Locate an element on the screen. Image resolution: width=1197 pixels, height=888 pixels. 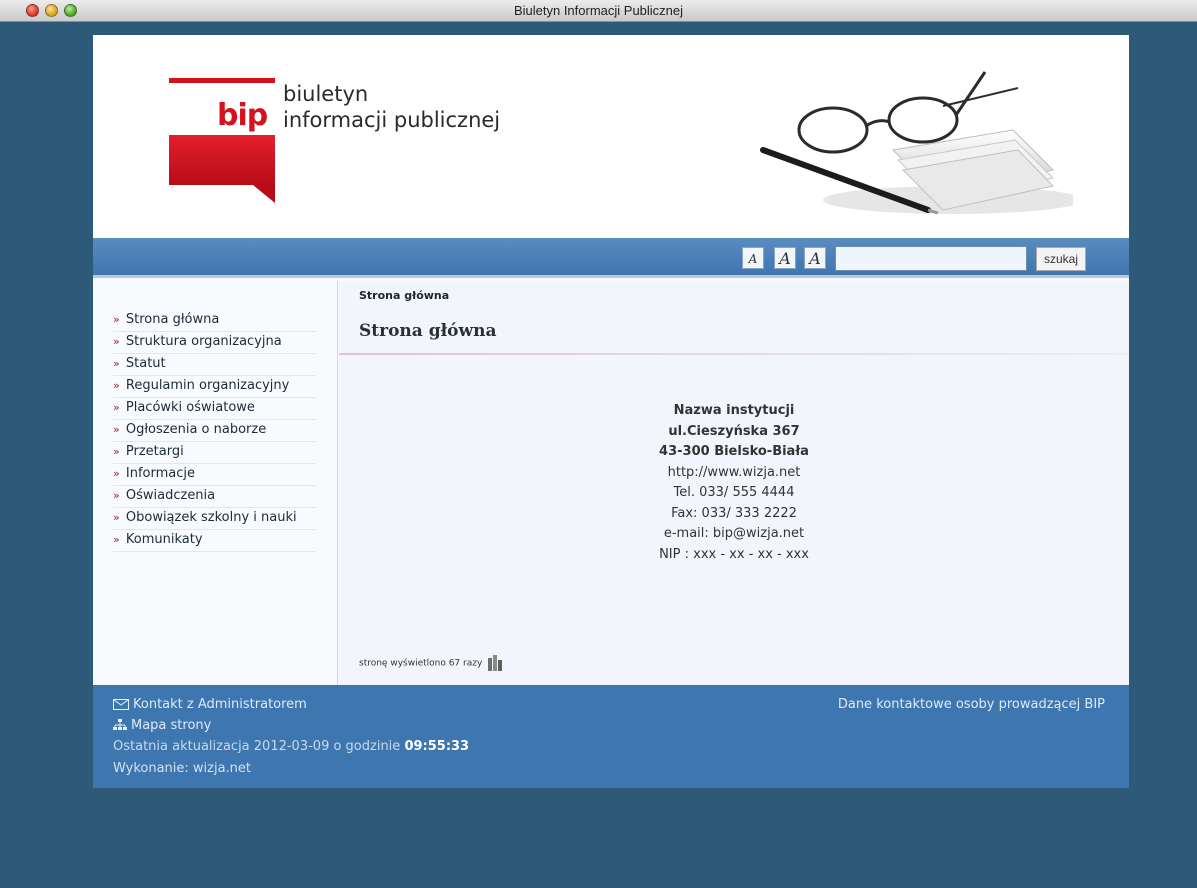
sidebar-item-label: Struktura organizacyjna is located at coordinates (203, 341).